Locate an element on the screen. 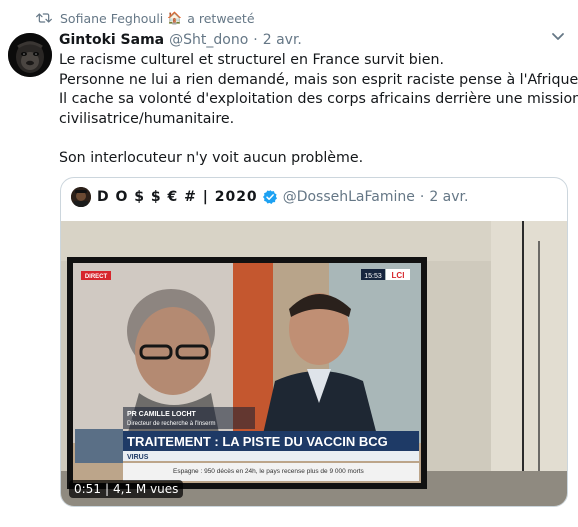 This screenshot has height=527, width=578. video-duration-overlay: 0:51 | 4,1 M vues is located at coordinates (126, 489).